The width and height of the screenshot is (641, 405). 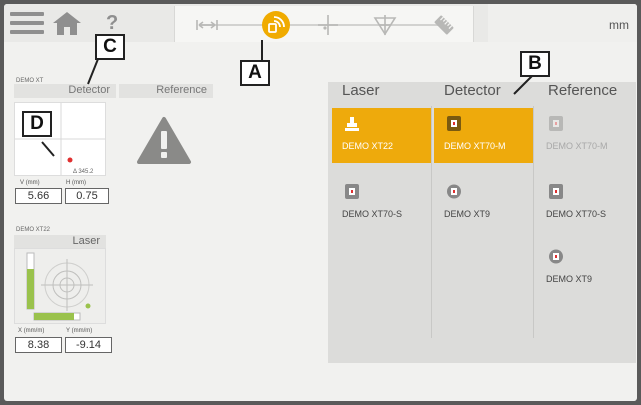 I want to click on callout-b: B, so click(x=535, y=64).